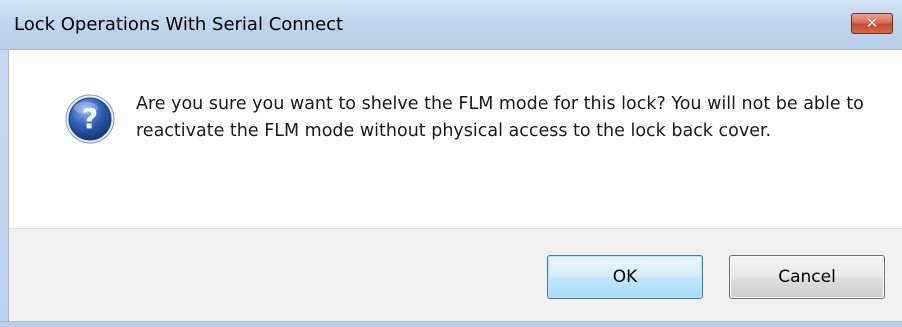 The image size is (902, 327). I want to click on close-icon: ✕, so click(872, 23).